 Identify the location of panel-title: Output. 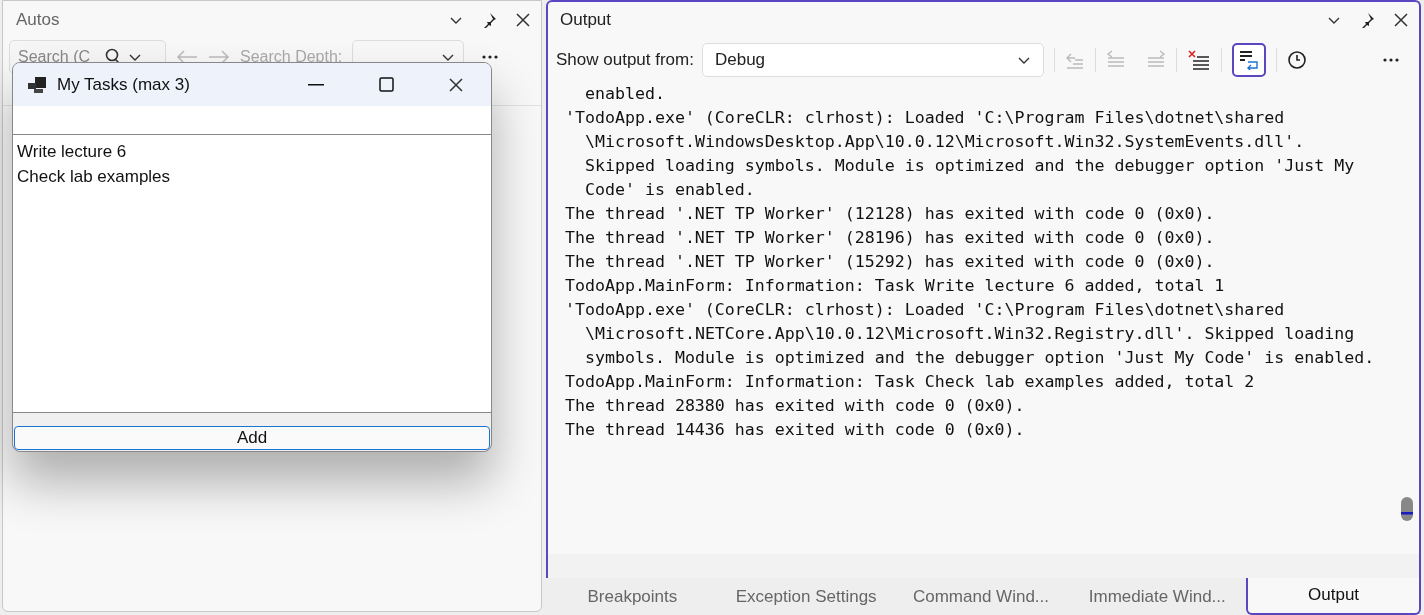
(586, 20).